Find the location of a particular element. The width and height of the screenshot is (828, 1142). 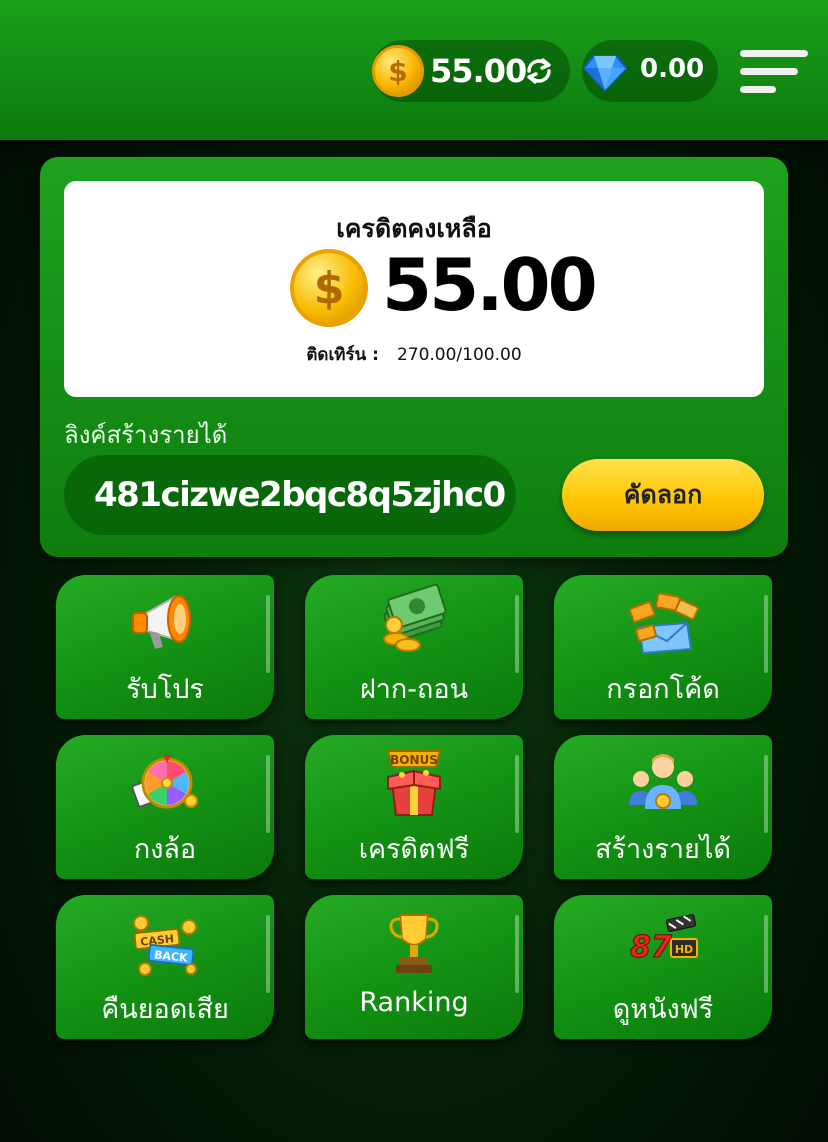

hamburger-menu-icon is located at coordinates (774, 71).